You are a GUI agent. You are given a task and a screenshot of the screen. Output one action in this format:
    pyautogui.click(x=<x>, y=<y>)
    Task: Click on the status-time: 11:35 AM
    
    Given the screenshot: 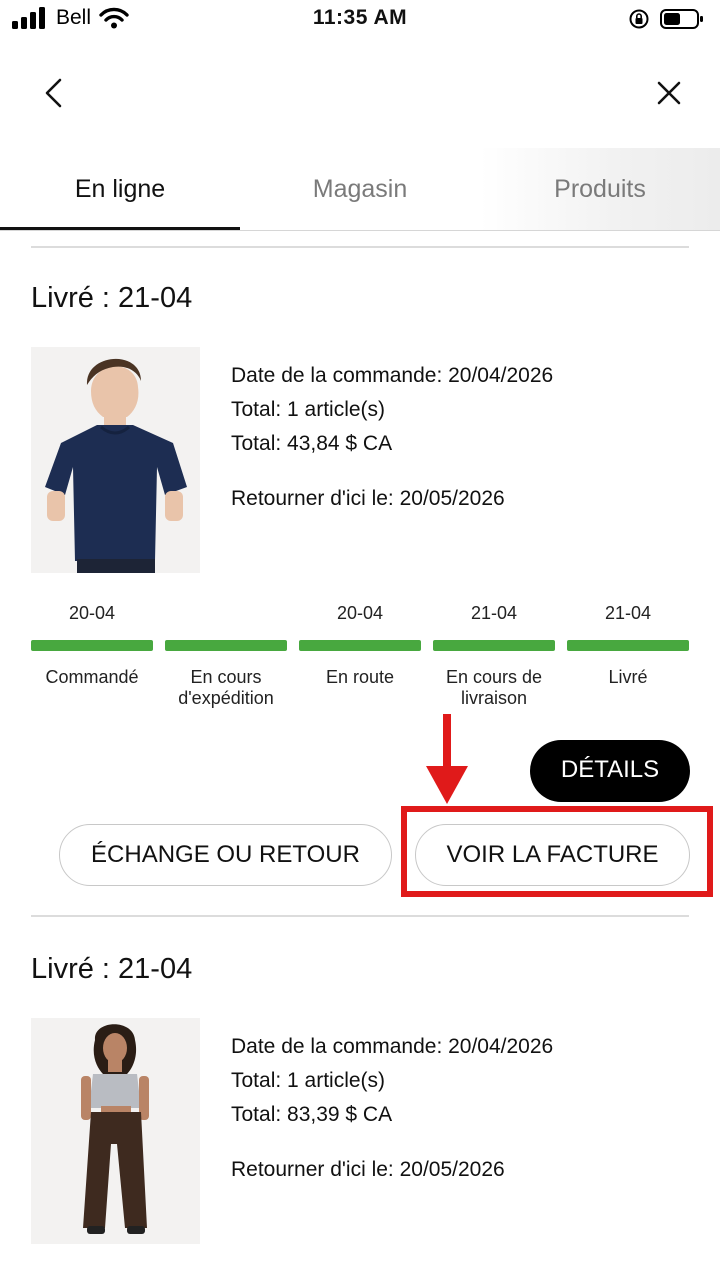 What is the action you would take?
    pyautogui.click(x=360, y=17)
    